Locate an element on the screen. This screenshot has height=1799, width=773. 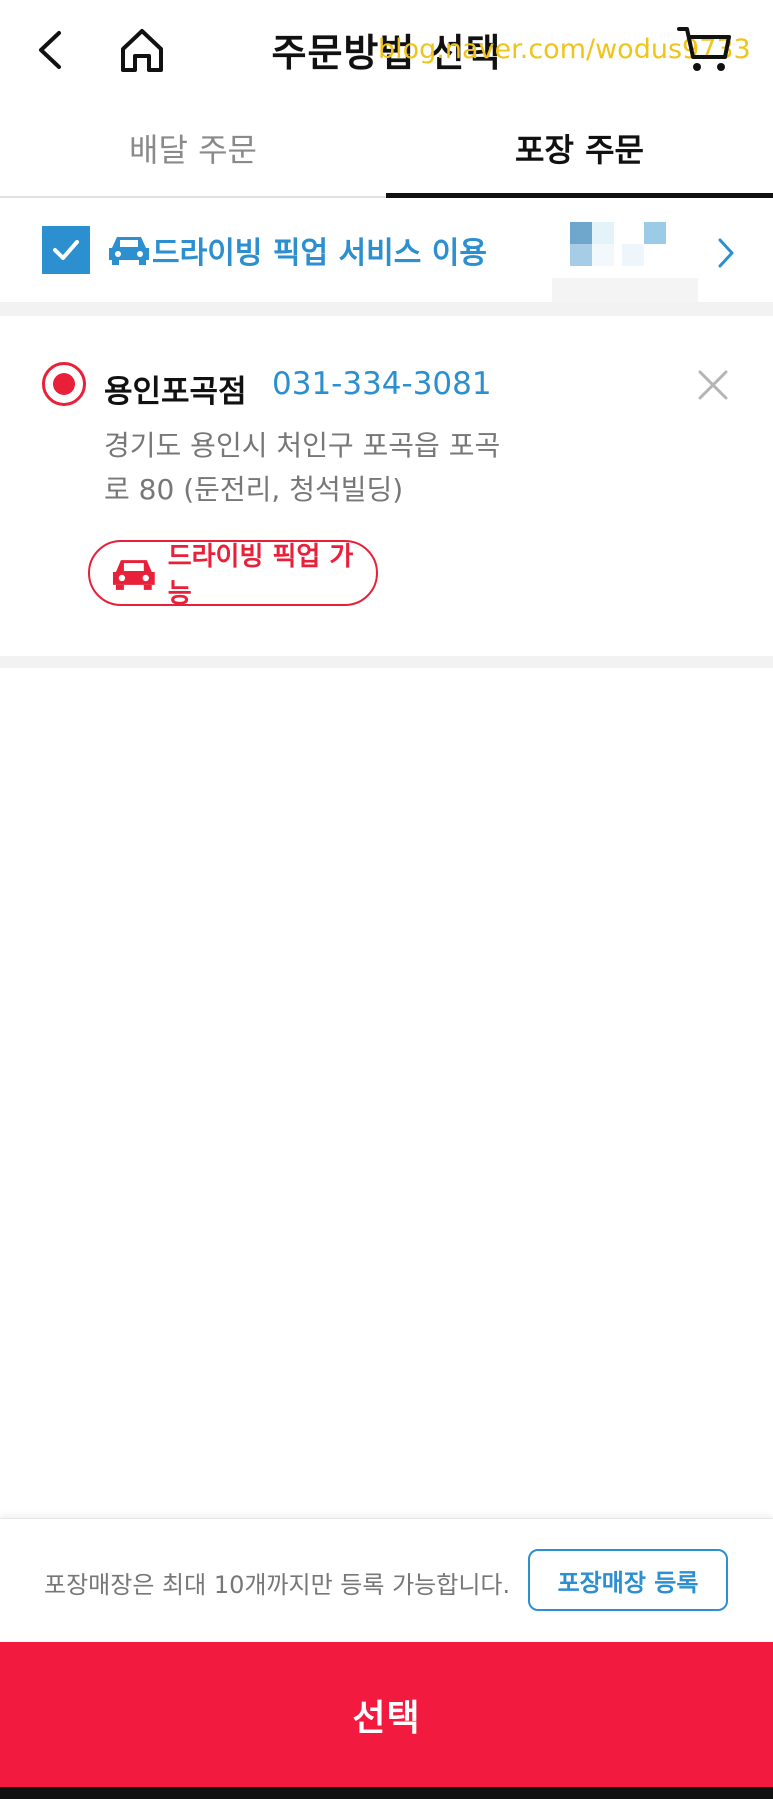
select-button: 선택 is located at coordinates (386, 1714).